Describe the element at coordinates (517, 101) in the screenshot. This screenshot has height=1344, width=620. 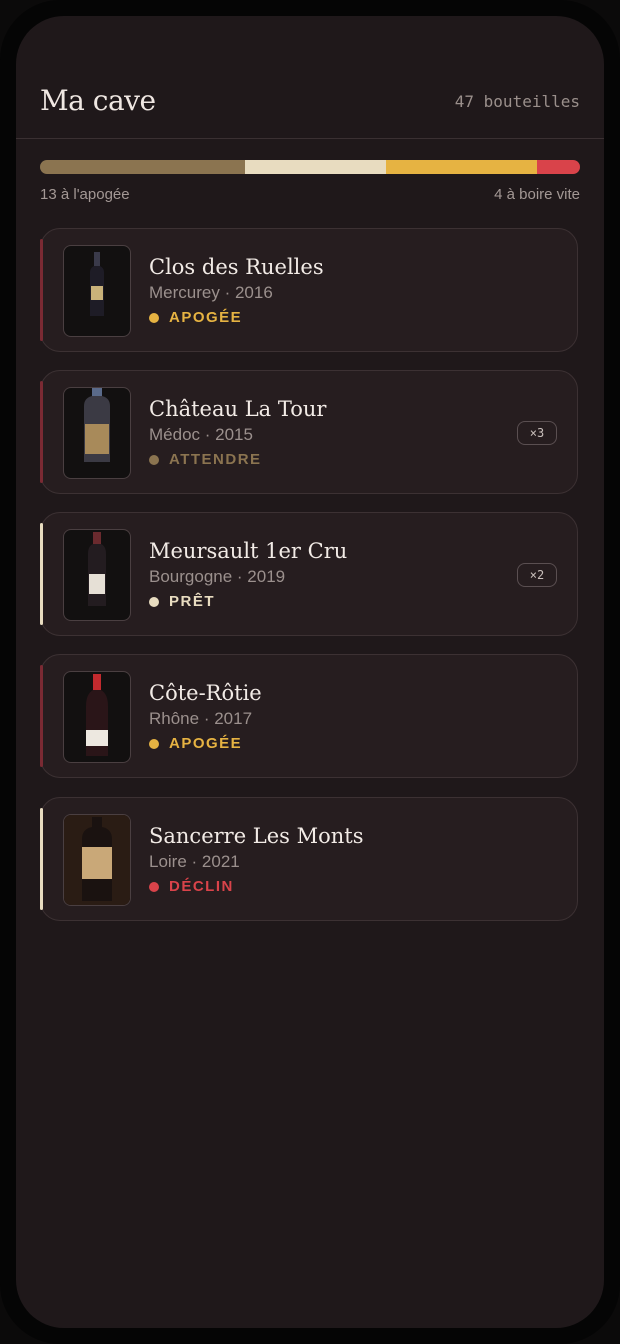
I see `bottle-count: 47 bouteilles` at that location.